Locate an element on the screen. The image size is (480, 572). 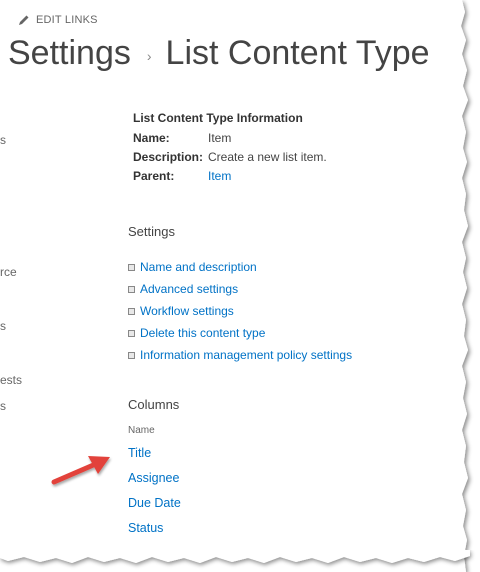
settings-item: Workflow settings is located at coordinates (240, 311).